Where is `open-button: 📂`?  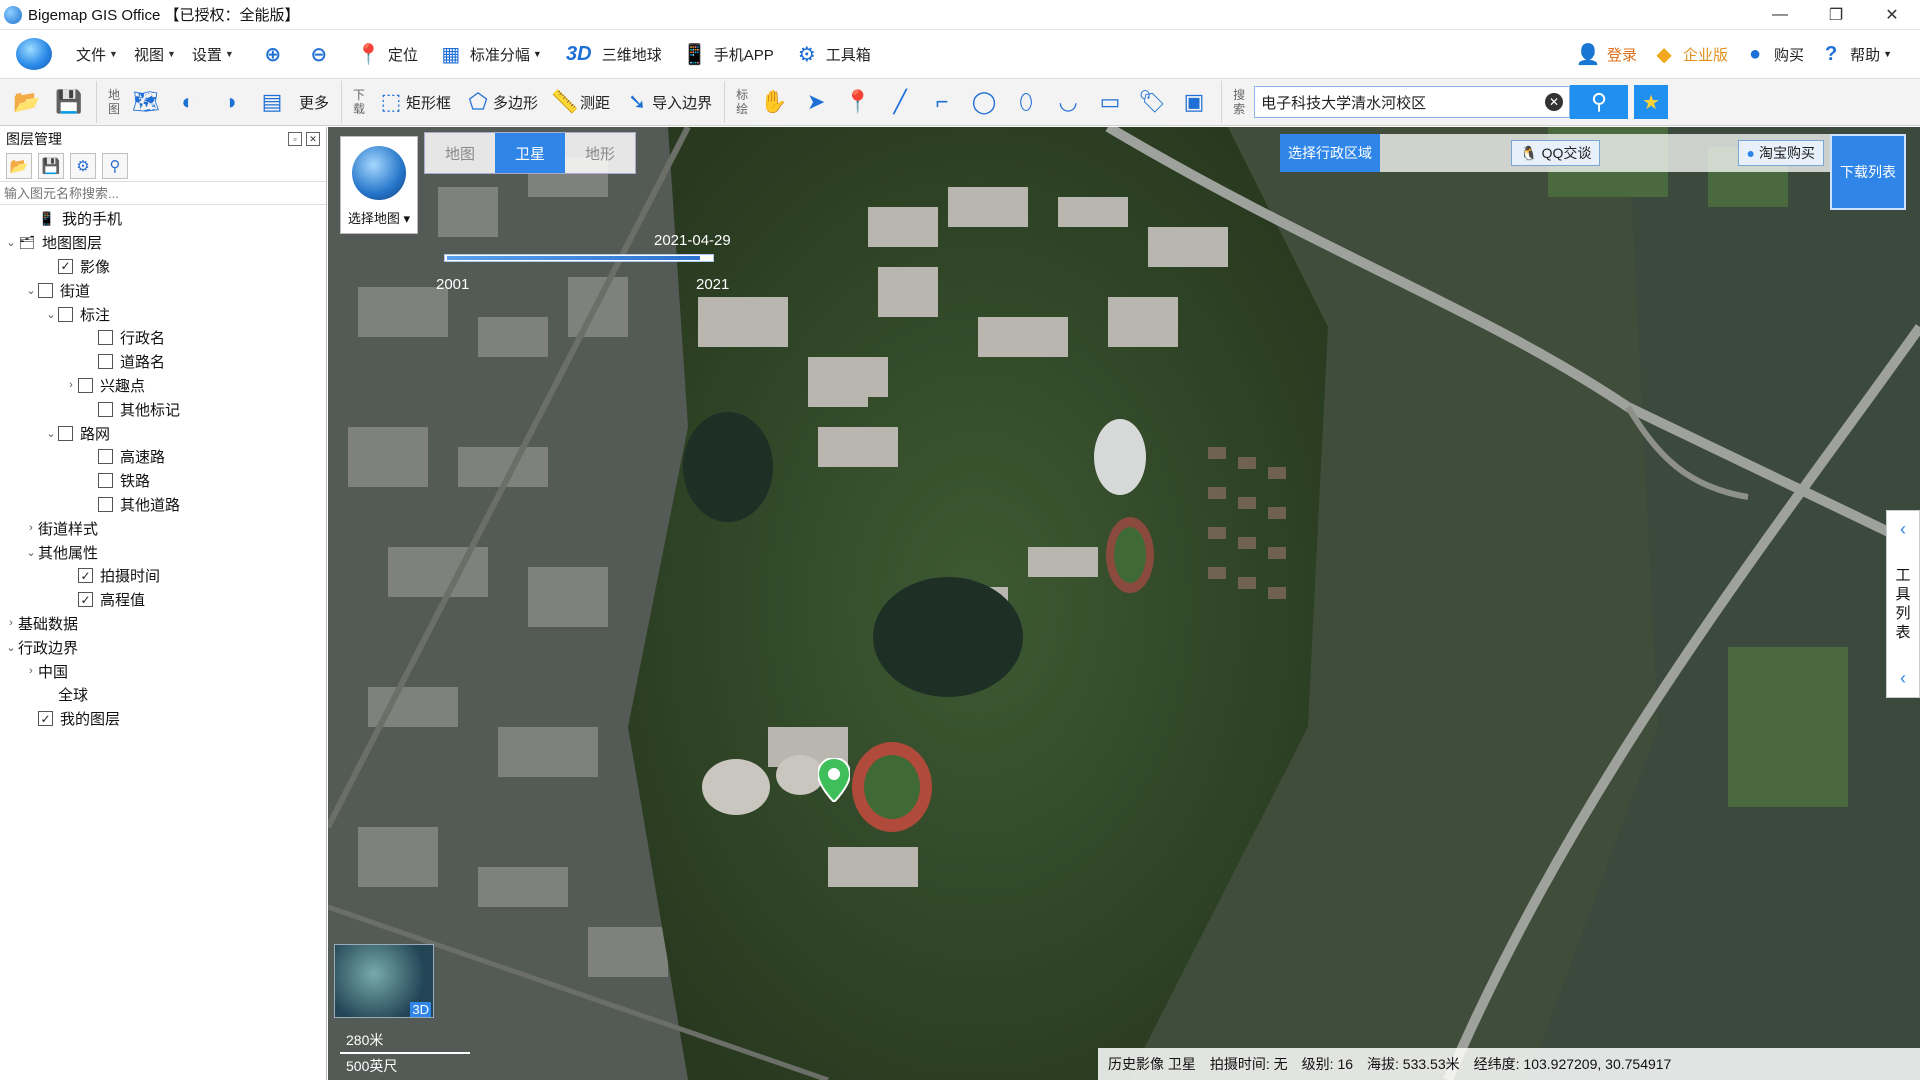 open-button: 📂 is located at coordinates (27, 102).